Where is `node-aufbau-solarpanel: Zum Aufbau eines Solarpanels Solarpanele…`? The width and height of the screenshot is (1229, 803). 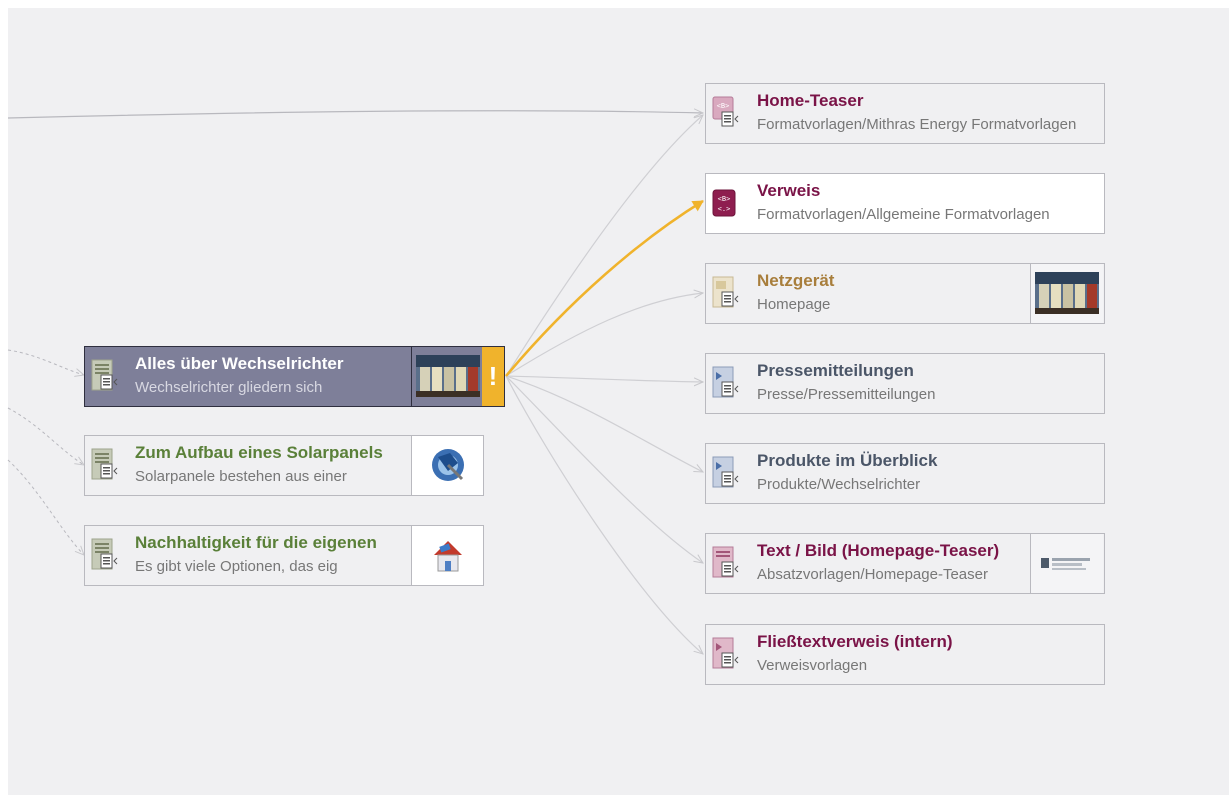 node-aufbau-solarpanel: Zum Aufbau eines Solarpanels Solarpanele… is located at coordinates (284, 465).